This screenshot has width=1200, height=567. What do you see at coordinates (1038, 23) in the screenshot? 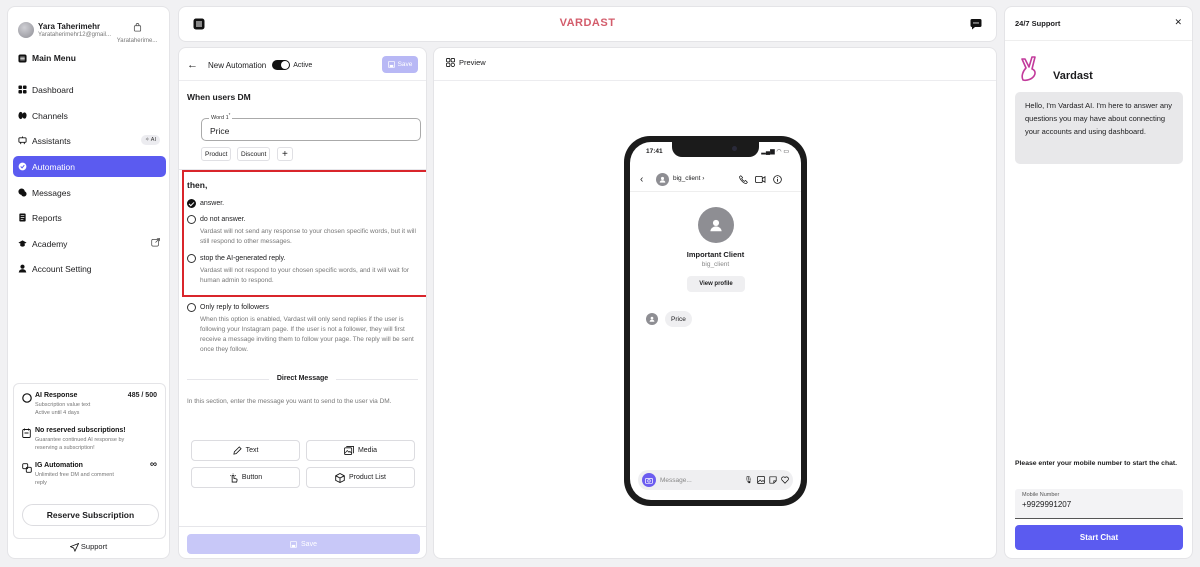
I see `support-title: 24/7 Support` at bounding box center [1038, 23].